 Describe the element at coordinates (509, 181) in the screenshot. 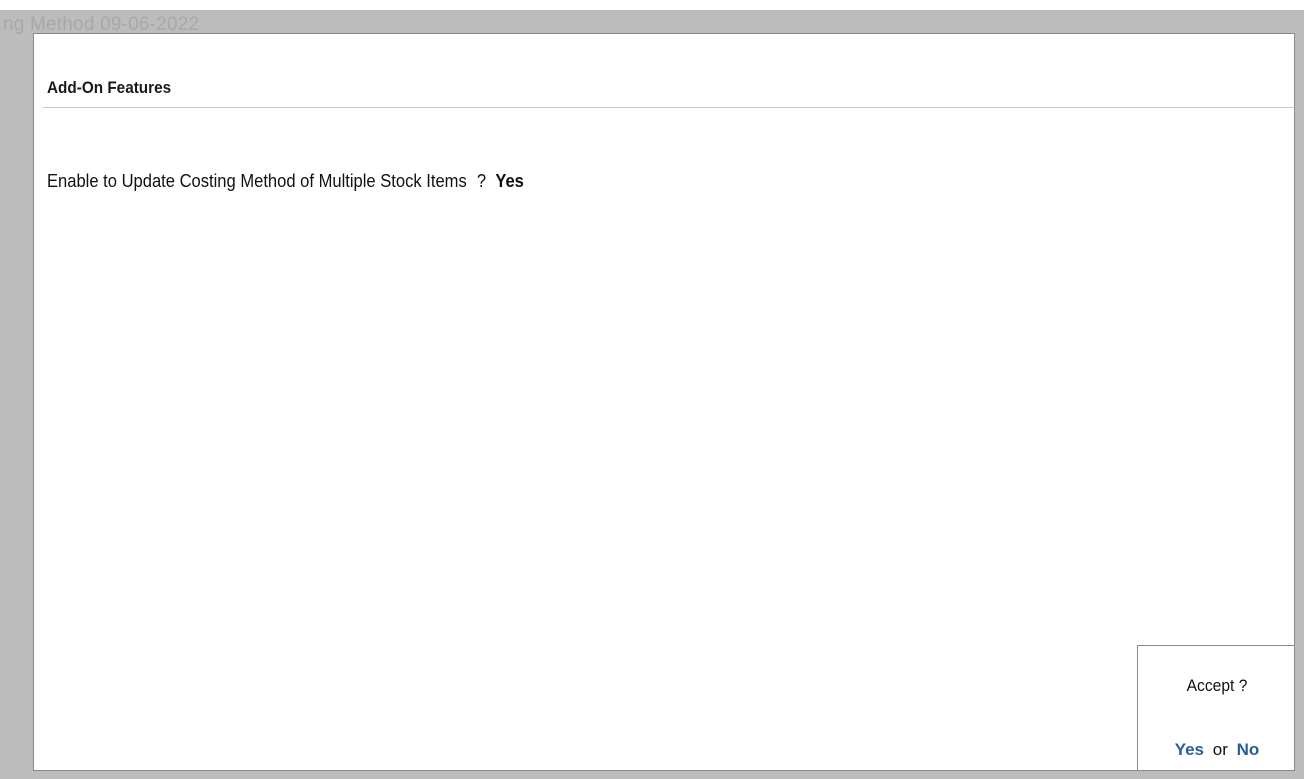

I see `costing-method-field-value: Yes` at that location.